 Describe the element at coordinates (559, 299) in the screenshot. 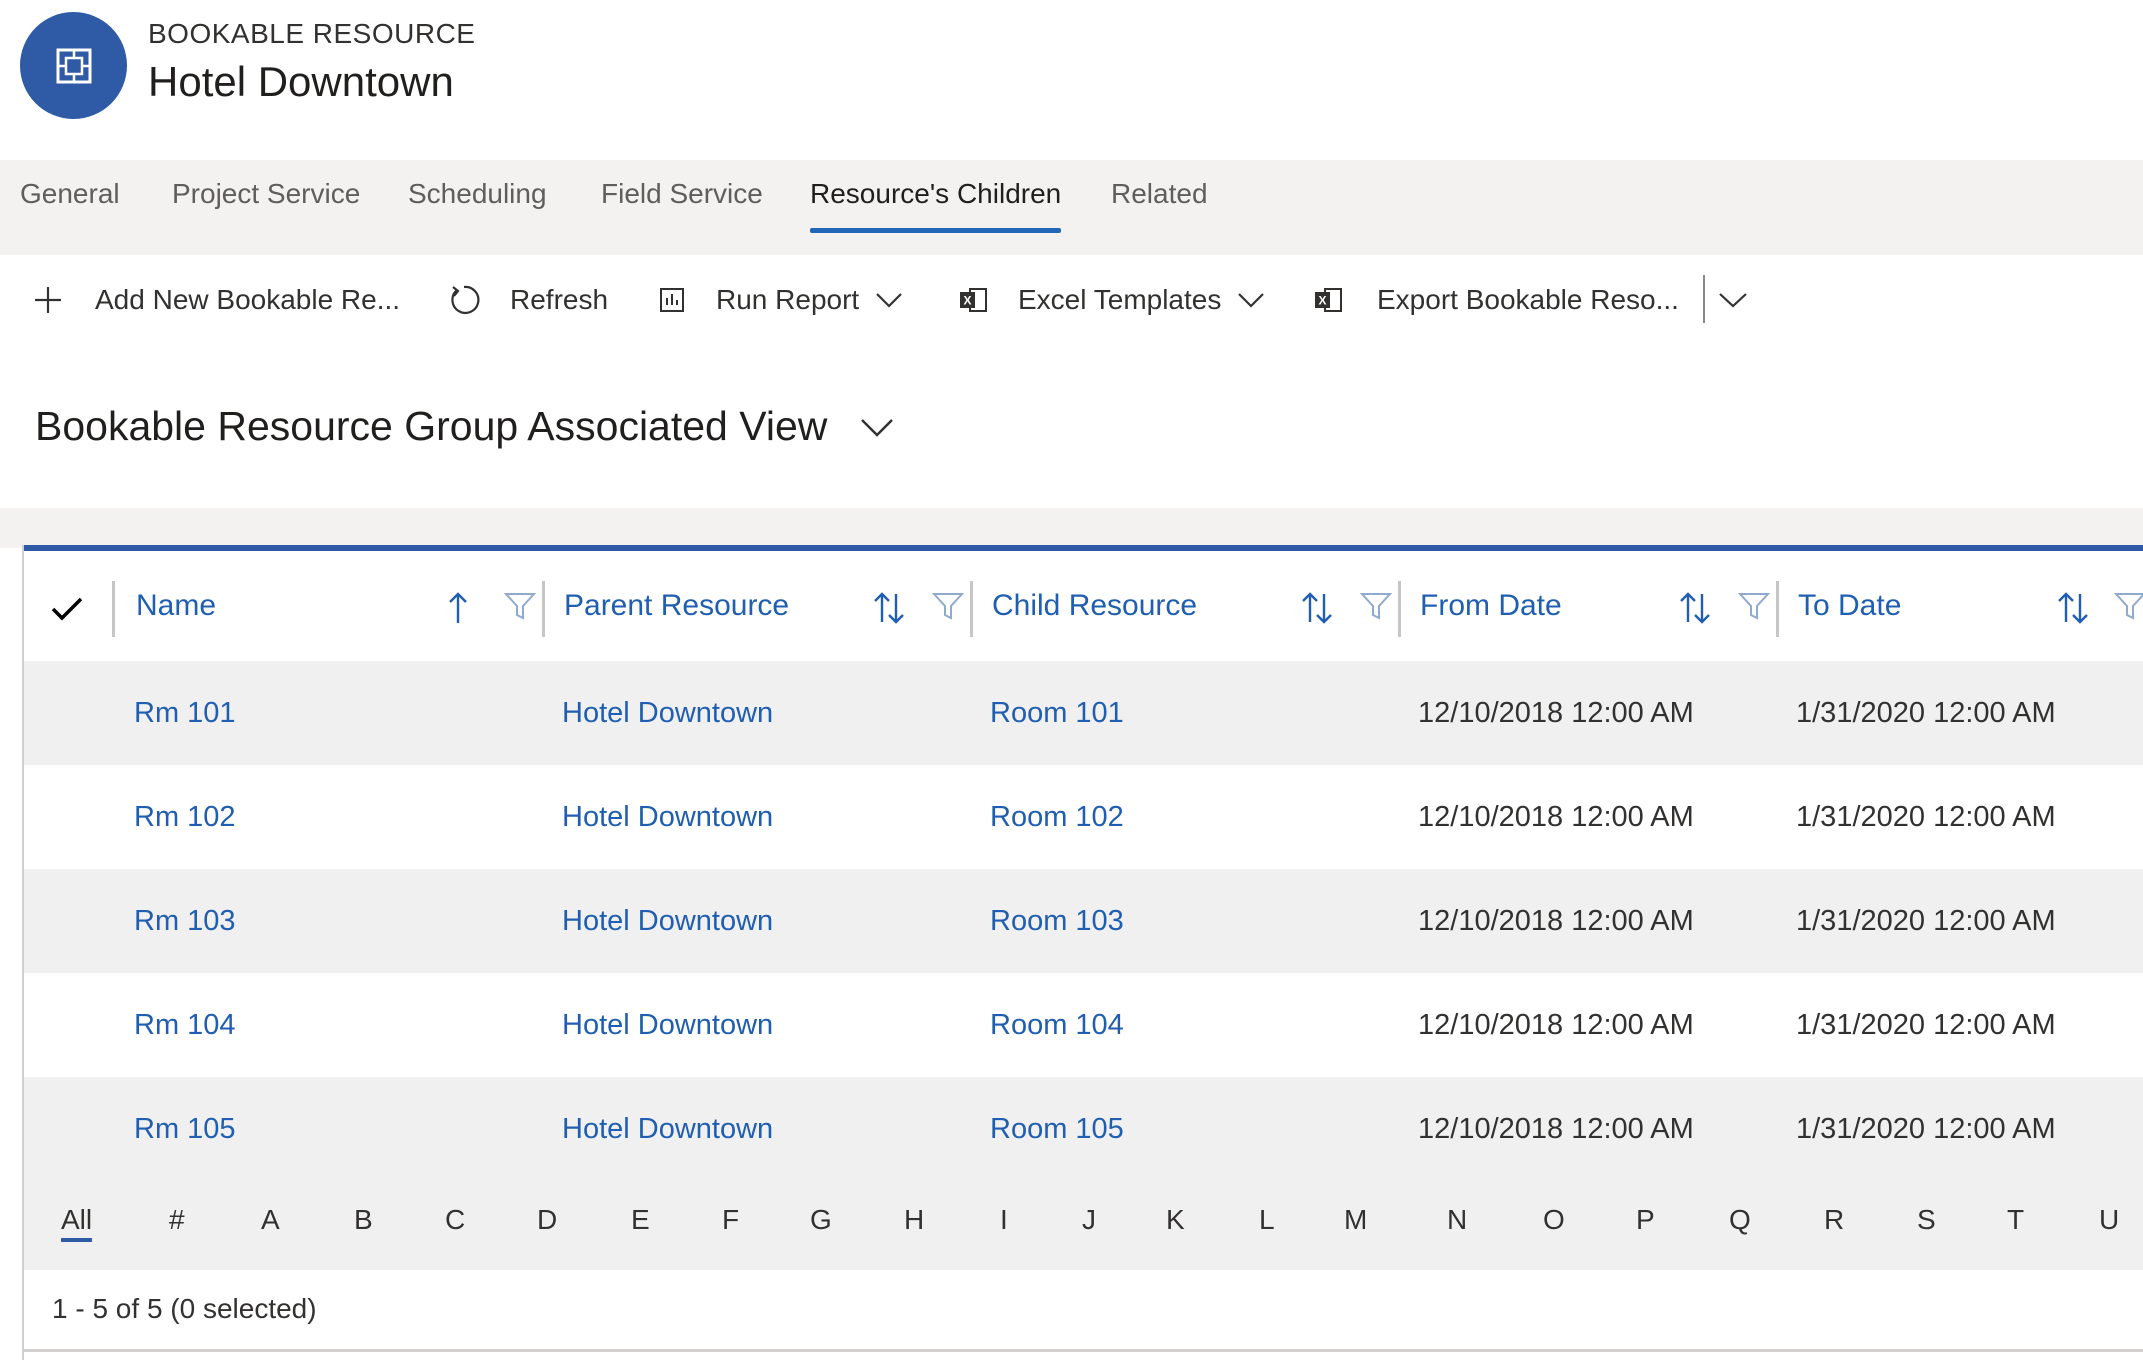

I see `refresh-label: Refresh` at that location.